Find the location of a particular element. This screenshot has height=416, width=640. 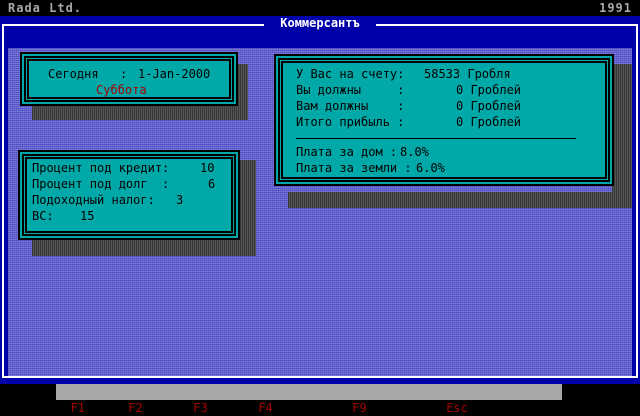

menu-secretary-label: -Секретарь is located at coordinates (406, 408).